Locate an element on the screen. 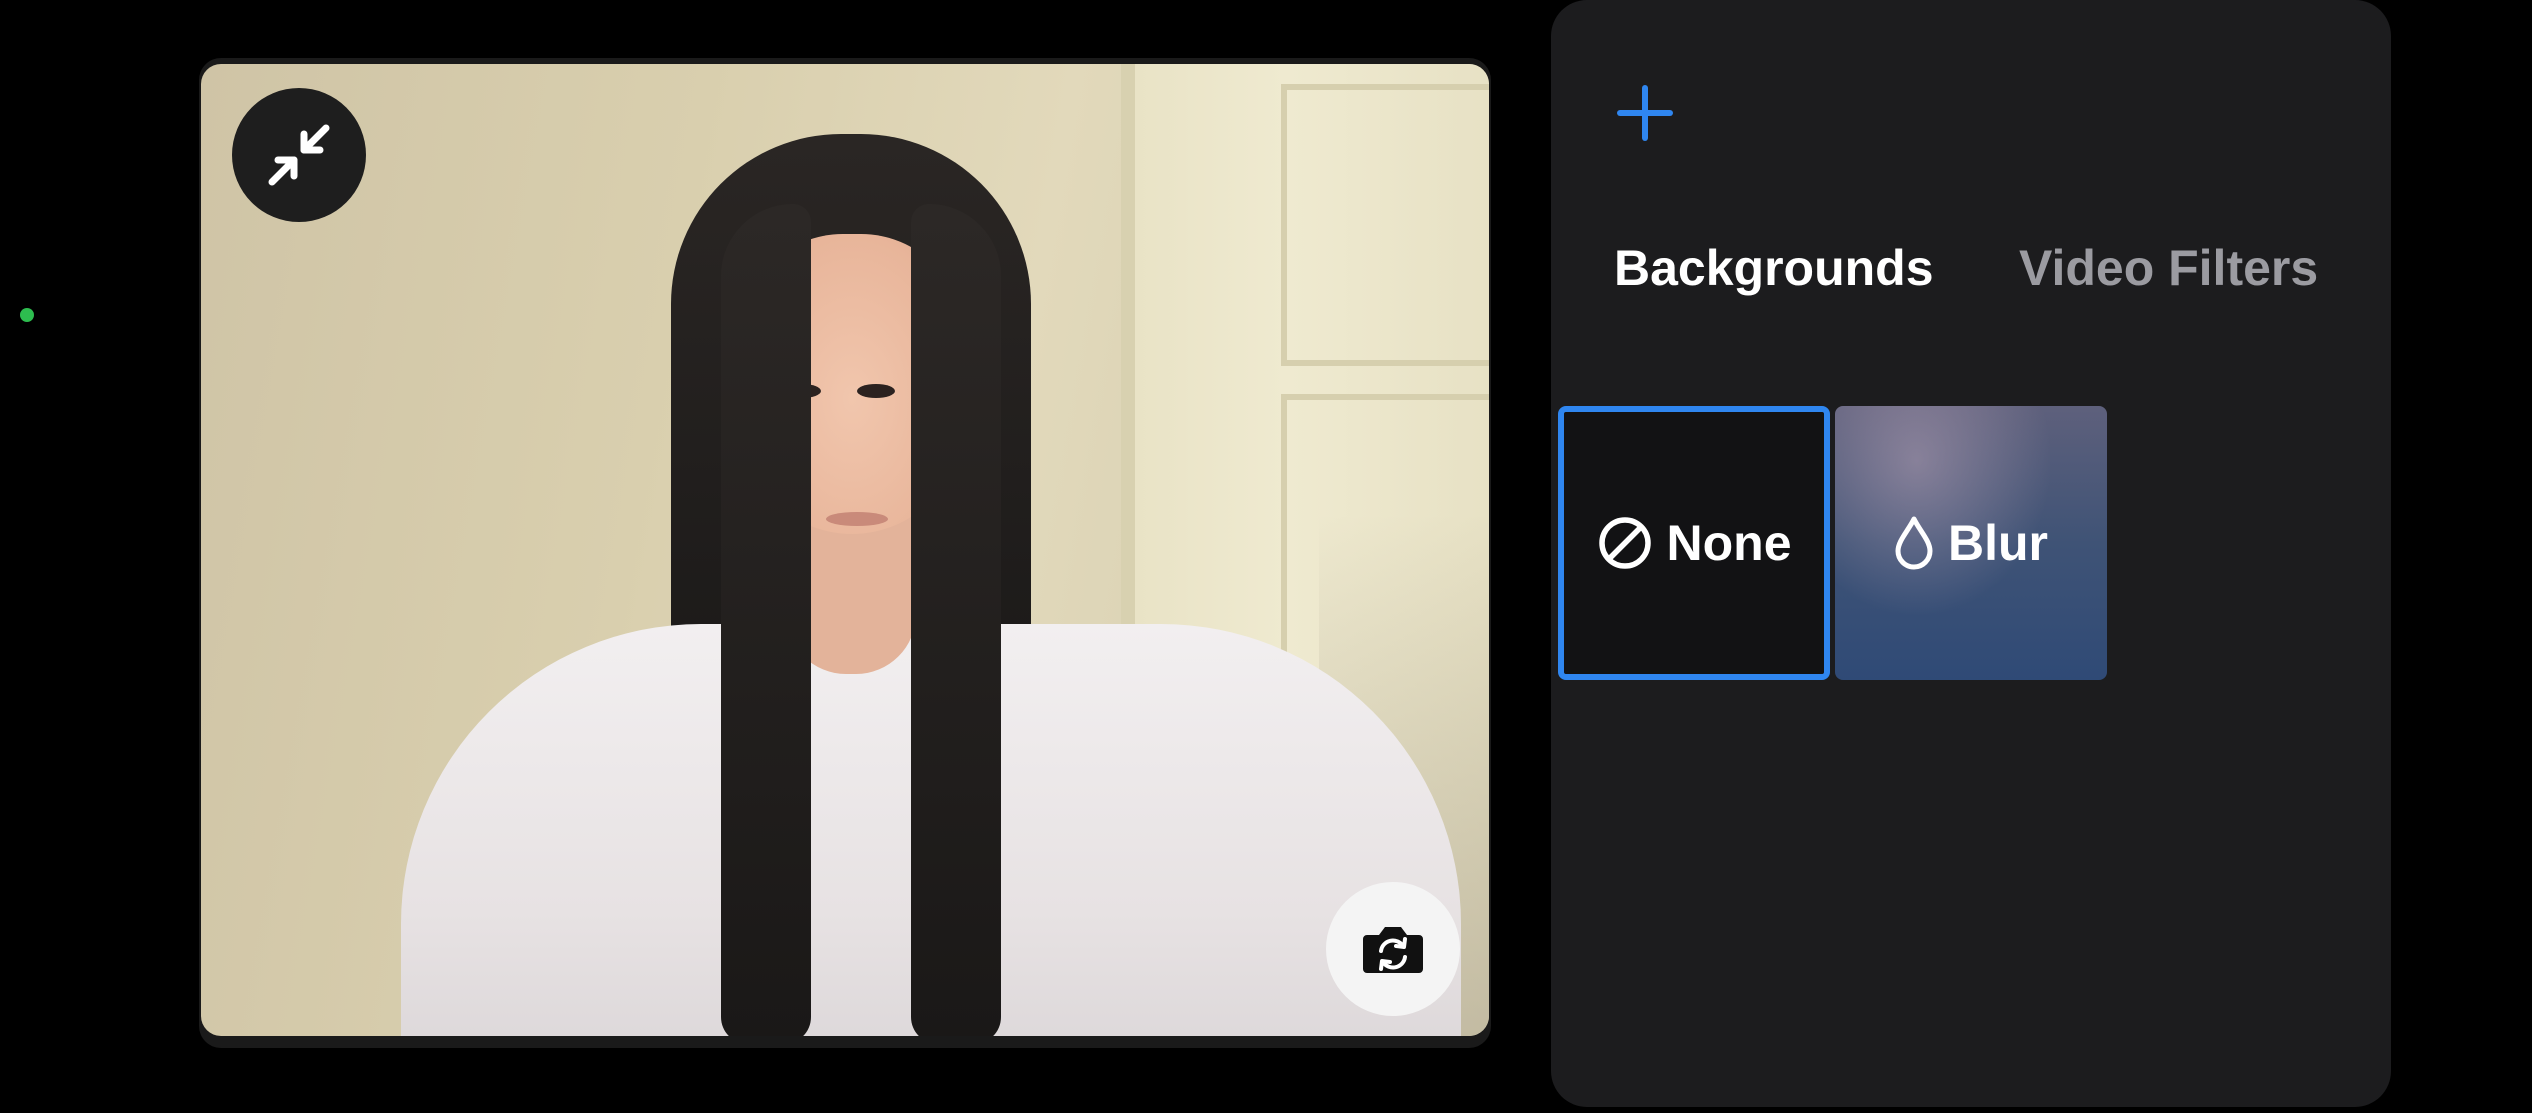 This screenshot has height=1113, width=2532. minimize-arrows-icon is located at coordinates (299, 155).